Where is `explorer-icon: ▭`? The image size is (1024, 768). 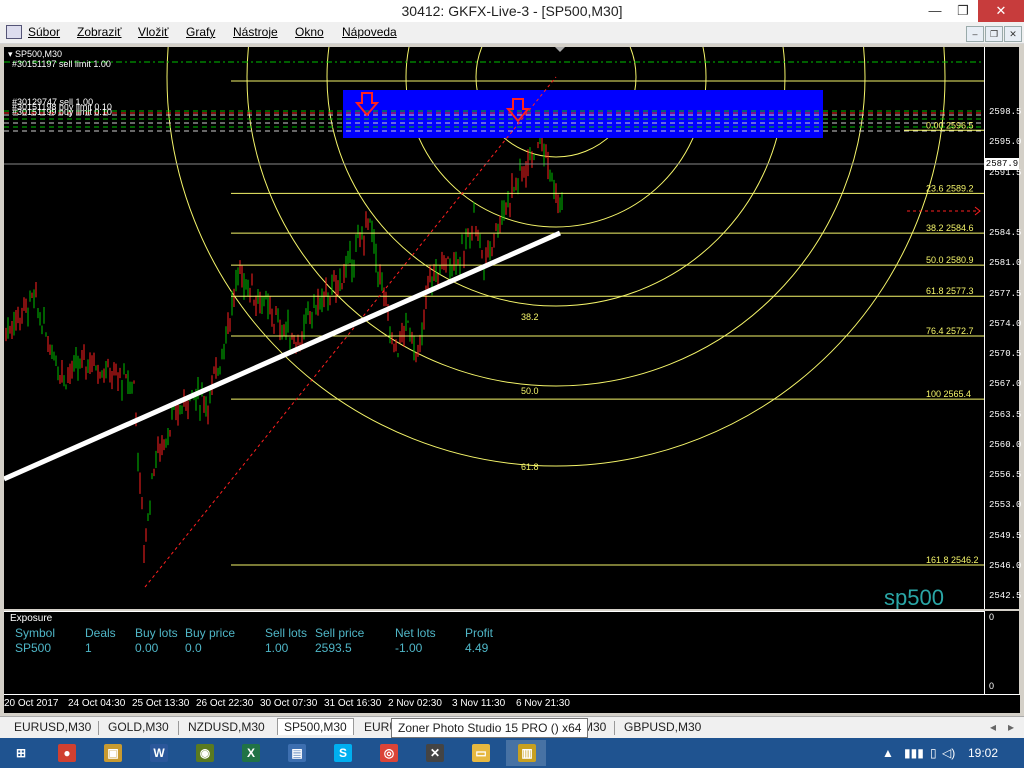 explorer-icon: ▭ is located at coordinates (480, 753).